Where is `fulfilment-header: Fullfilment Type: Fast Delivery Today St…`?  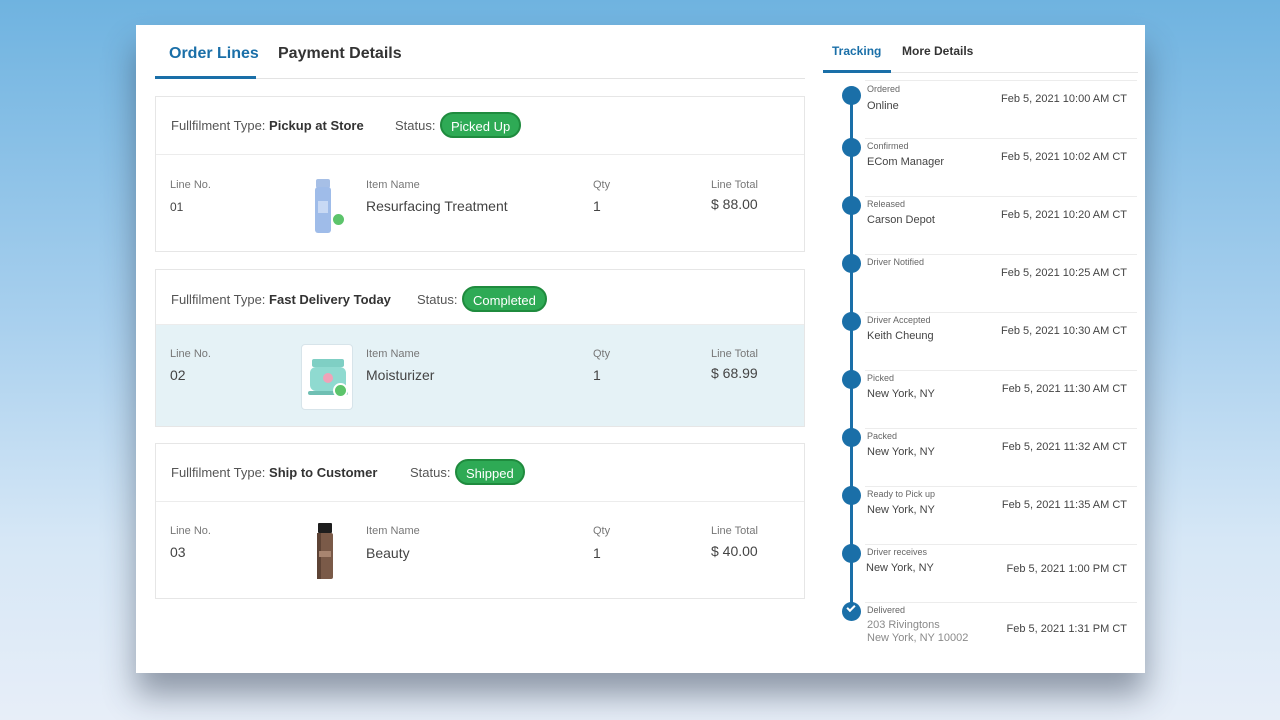
fulfilment-header: Fullfilment Type: Fast Delivery Today St… is located at coordinates (480, 297).